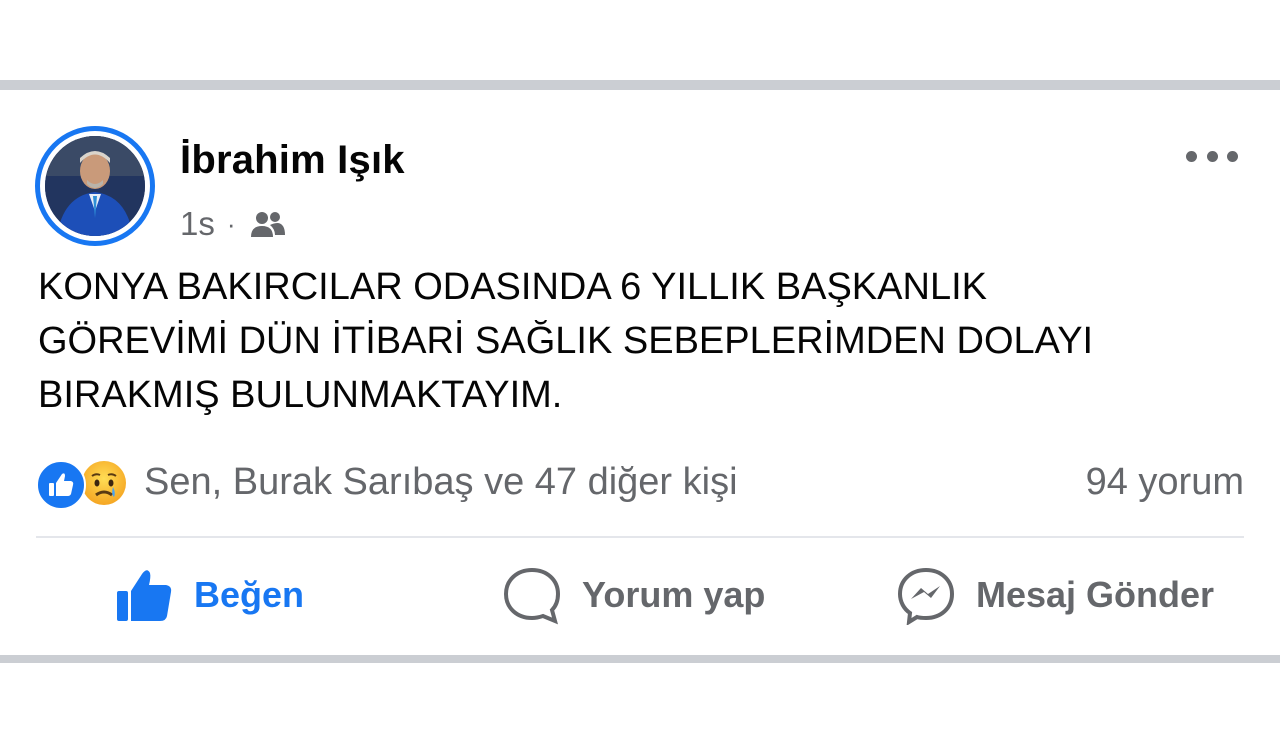 The width and height of the screenshot is (1280, 742). What do you see at coordinates (292, 160) in the screenshot?
I see `author-name: İbrahim Işık` at bounding box center [292, 160].